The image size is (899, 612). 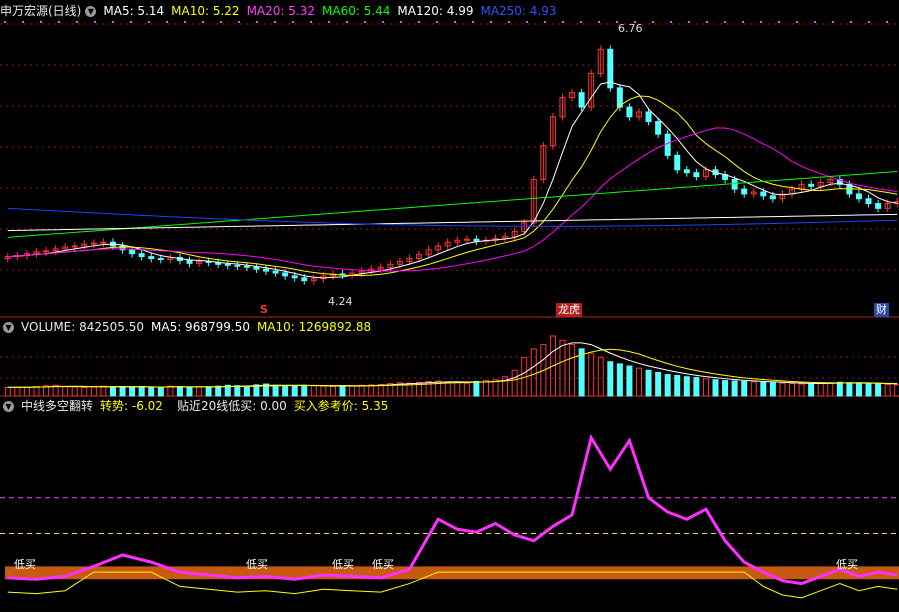 What do you see at coordinates (881, 310) in the screenshot?
I see `event-tag-cai: 财` at bounding box center [881, 310].